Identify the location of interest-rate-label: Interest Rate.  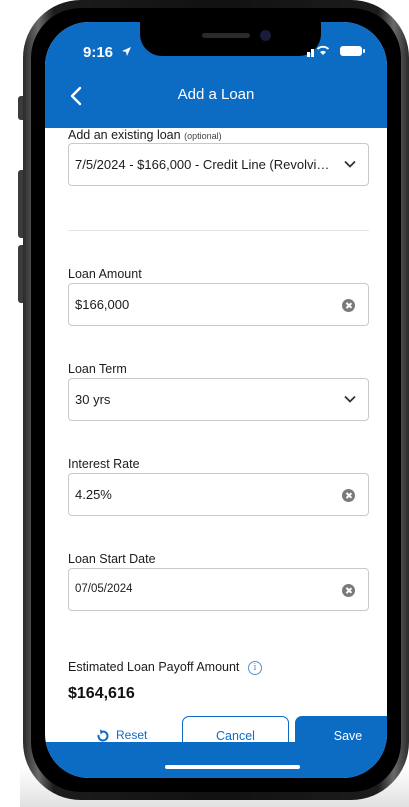
(104, 464).